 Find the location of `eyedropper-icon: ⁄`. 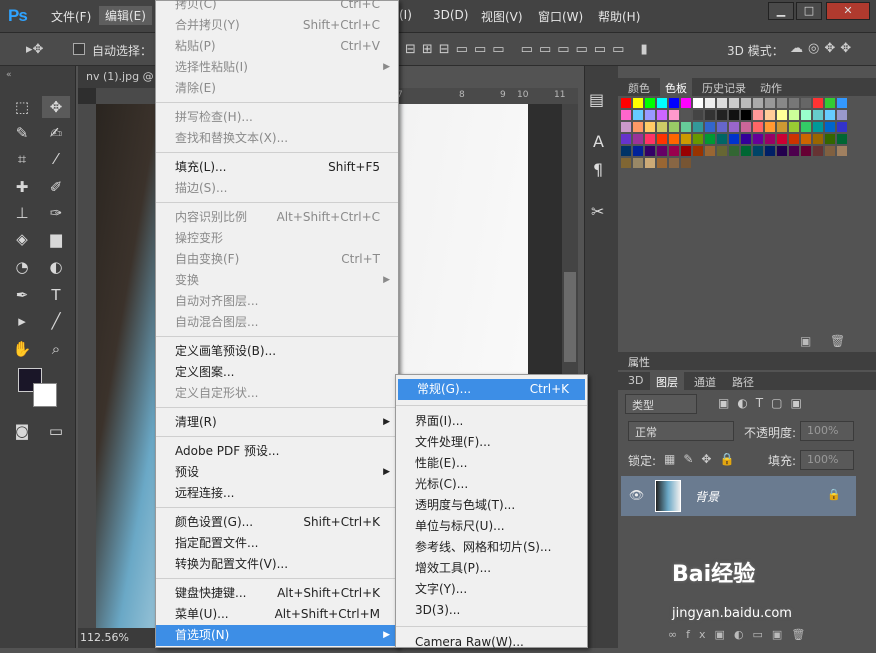

eyedropper-icon: ⁄ is located at coordinates (56, 159).